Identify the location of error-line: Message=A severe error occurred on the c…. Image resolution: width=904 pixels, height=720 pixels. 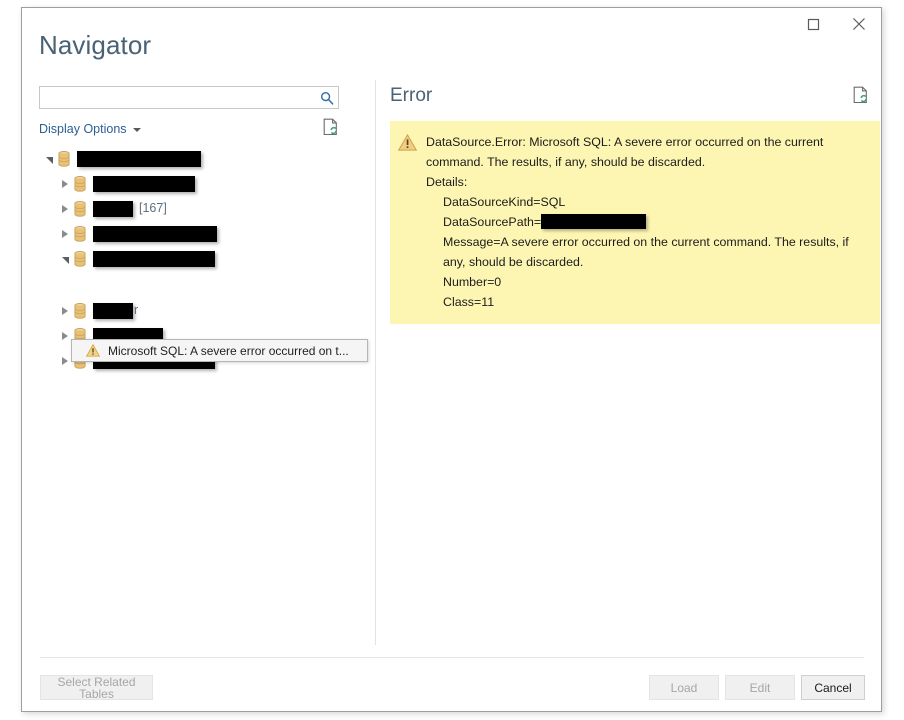
(646, 252).